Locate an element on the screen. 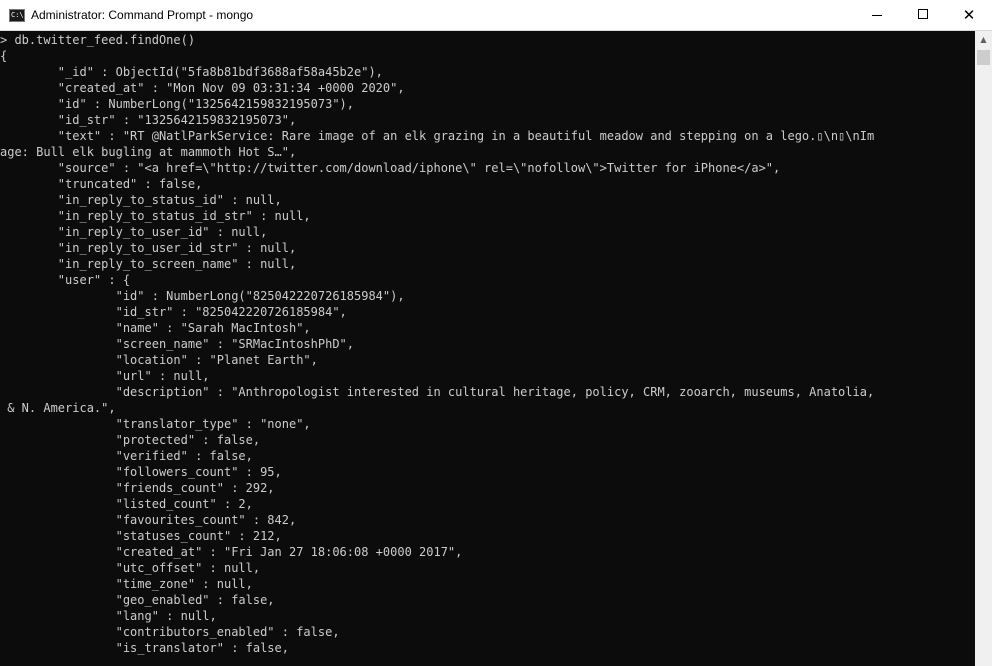  console-line: "id_str" : "1325642159832195073", is located at coordinates (148, 120).